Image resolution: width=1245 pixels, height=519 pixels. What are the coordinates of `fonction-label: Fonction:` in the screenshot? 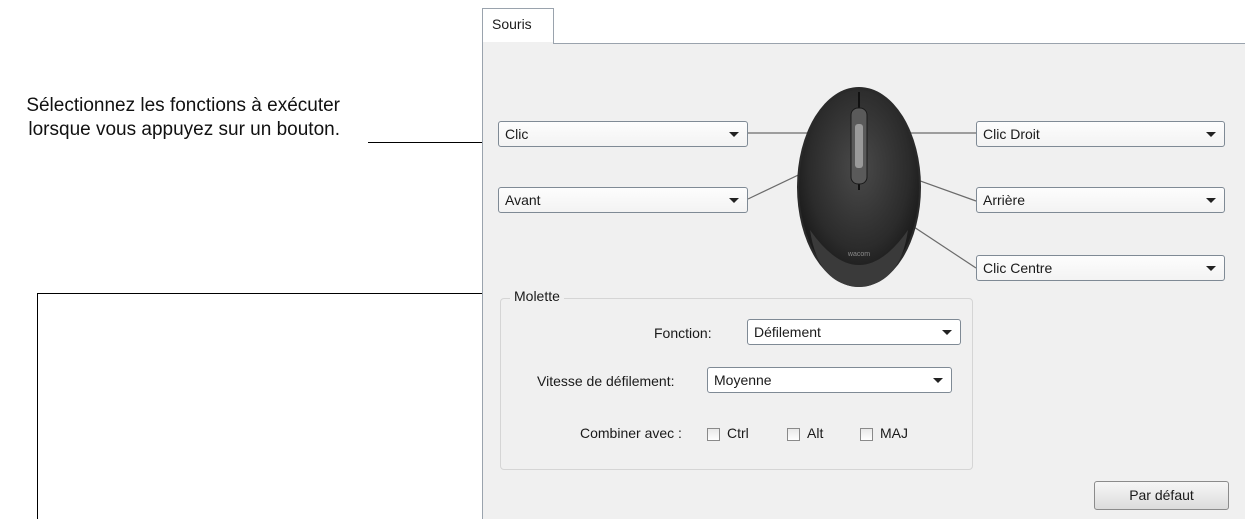 It's located at (683, 333).